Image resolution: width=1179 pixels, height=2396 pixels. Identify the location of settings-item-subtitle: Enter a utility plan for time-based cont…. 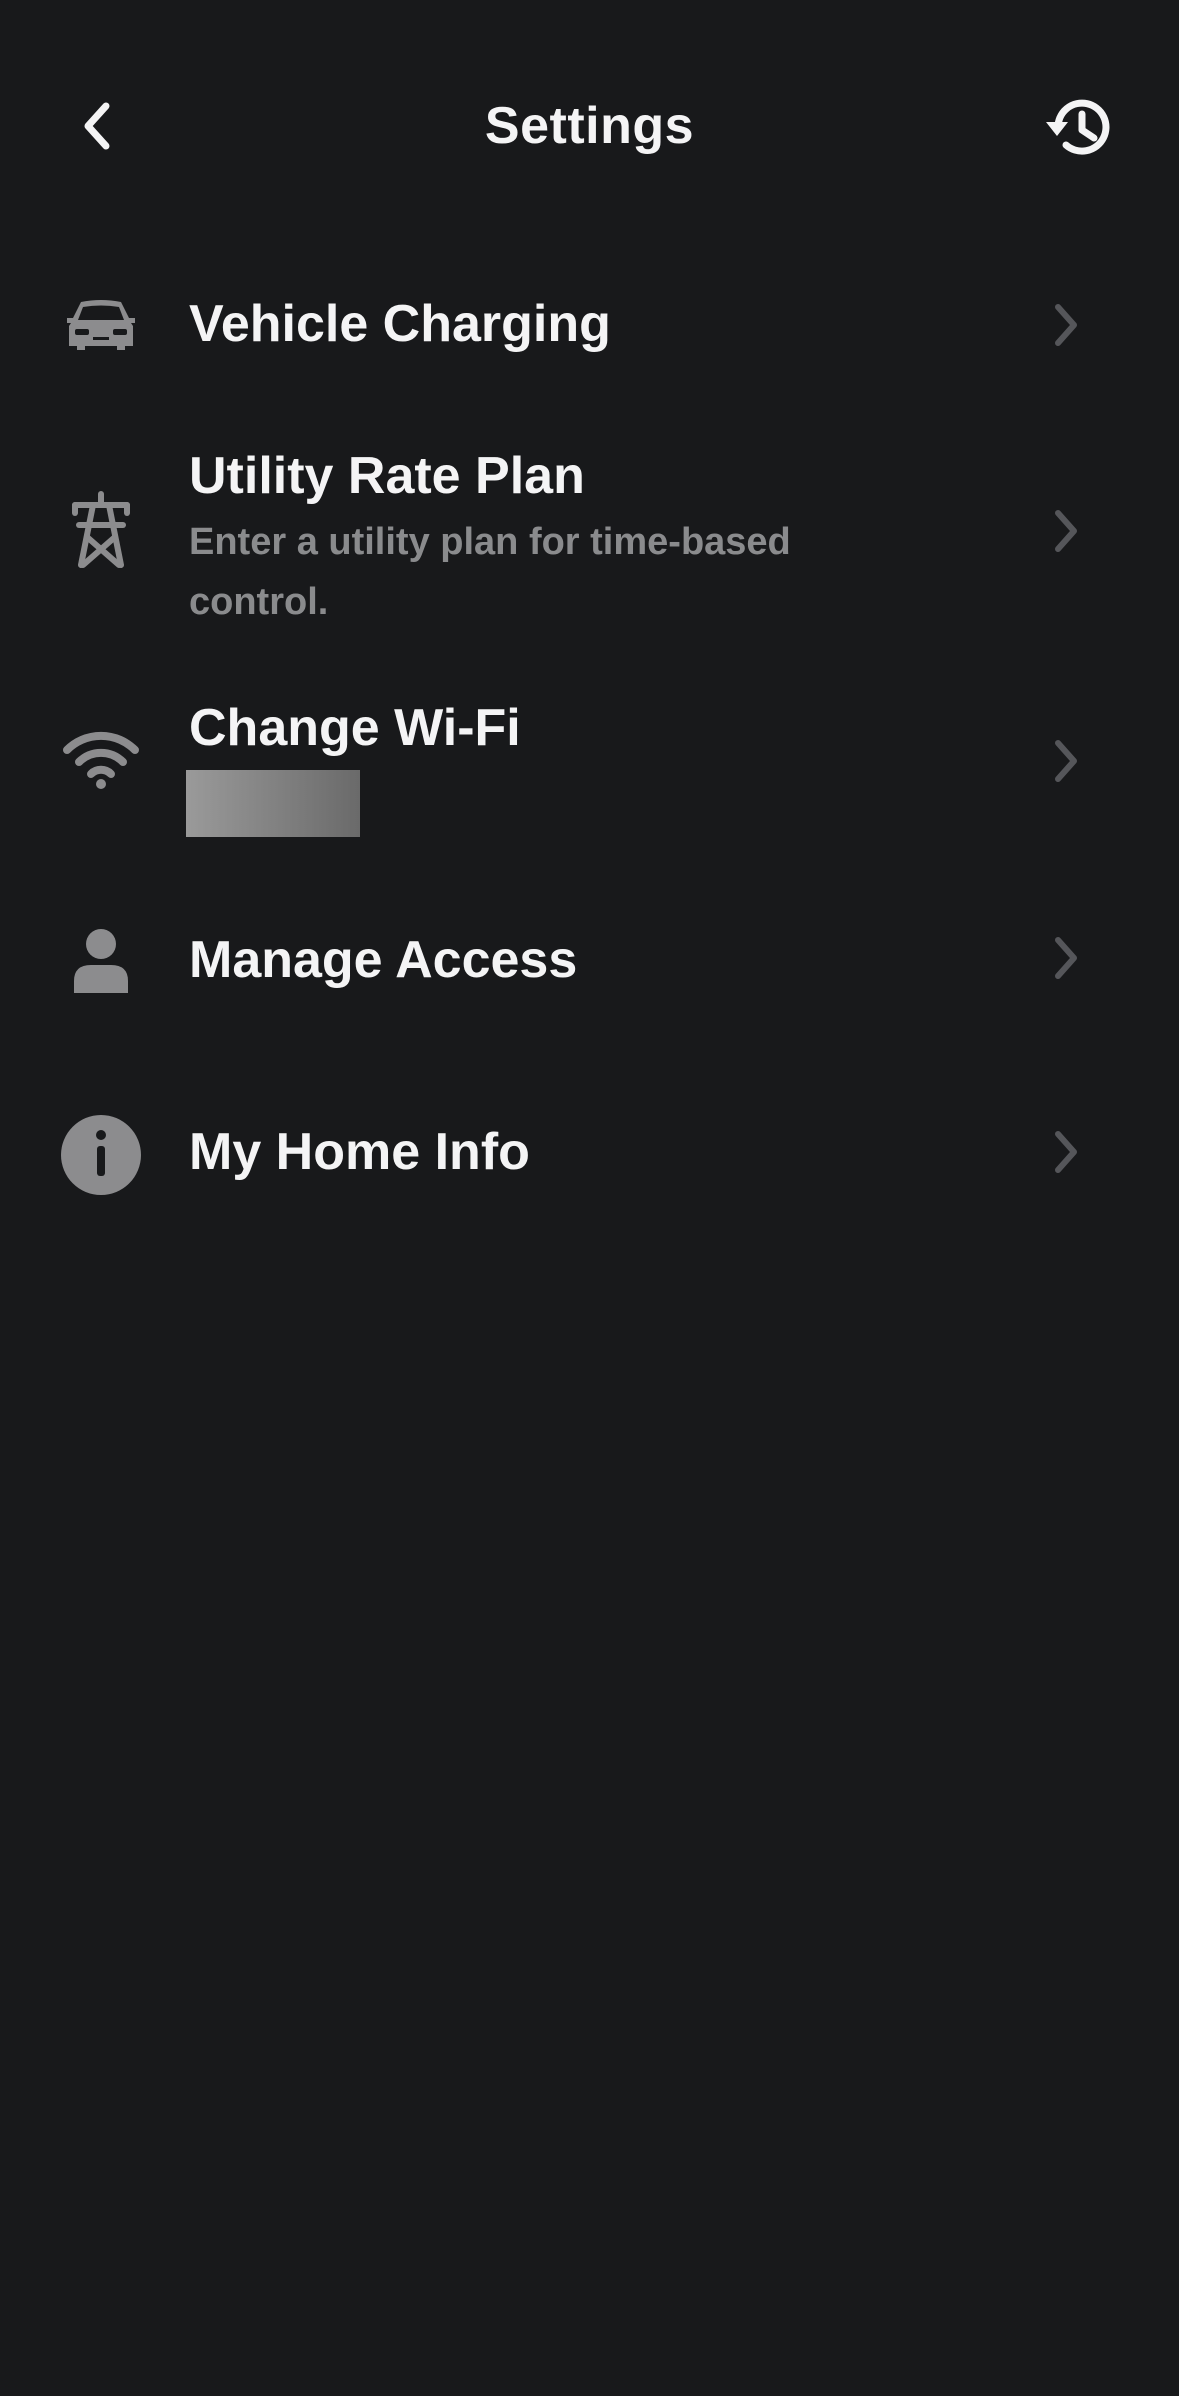
(490, 572).